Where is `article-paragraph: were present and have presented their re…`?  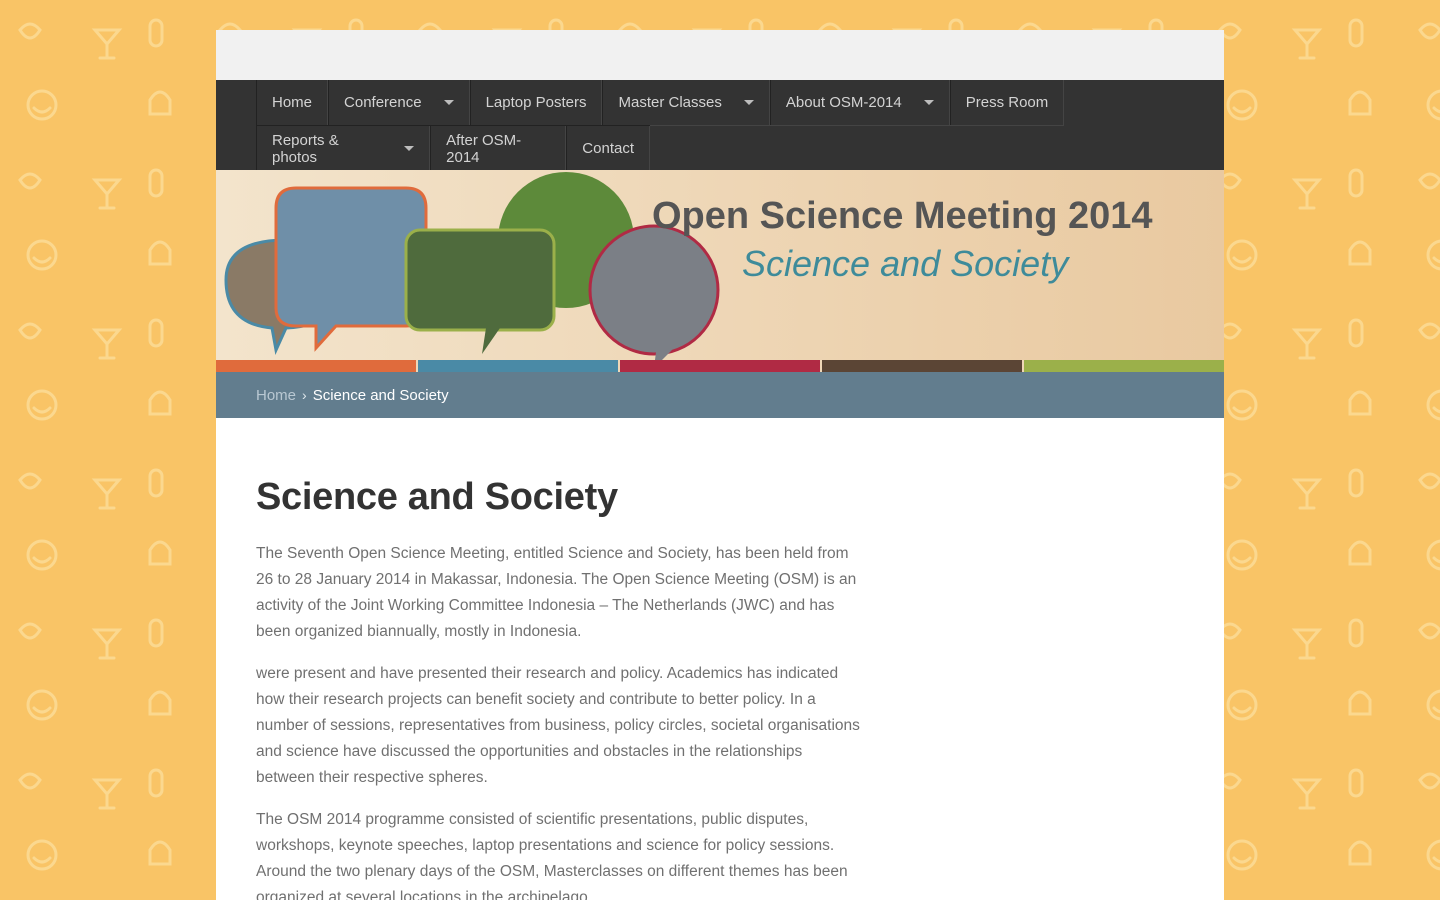 article-paragraph: were present and have presented their re… is located at coordinates (558, 725).